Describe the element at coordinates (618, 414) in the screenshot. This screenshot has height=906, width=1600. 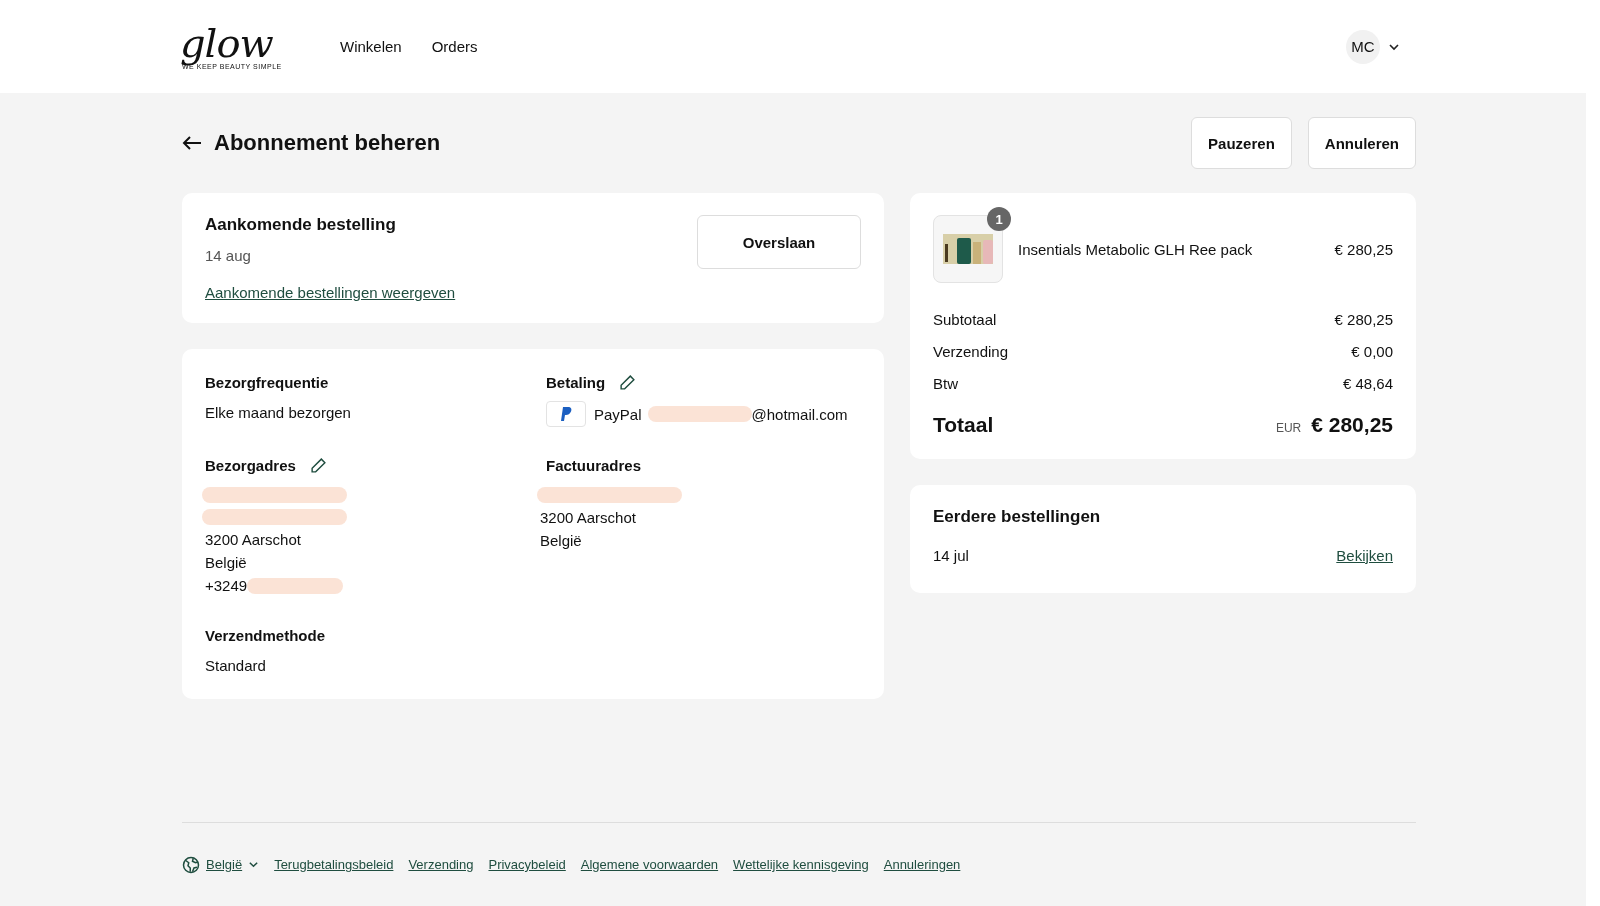
I see `payment-method: PayPal` at that location.